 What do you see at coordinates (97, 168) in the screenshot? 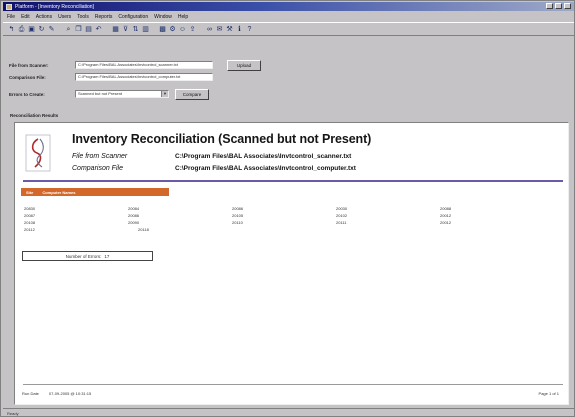
I see `report-comparison-file-label: Comparison File` at bounding box center [97, 168].